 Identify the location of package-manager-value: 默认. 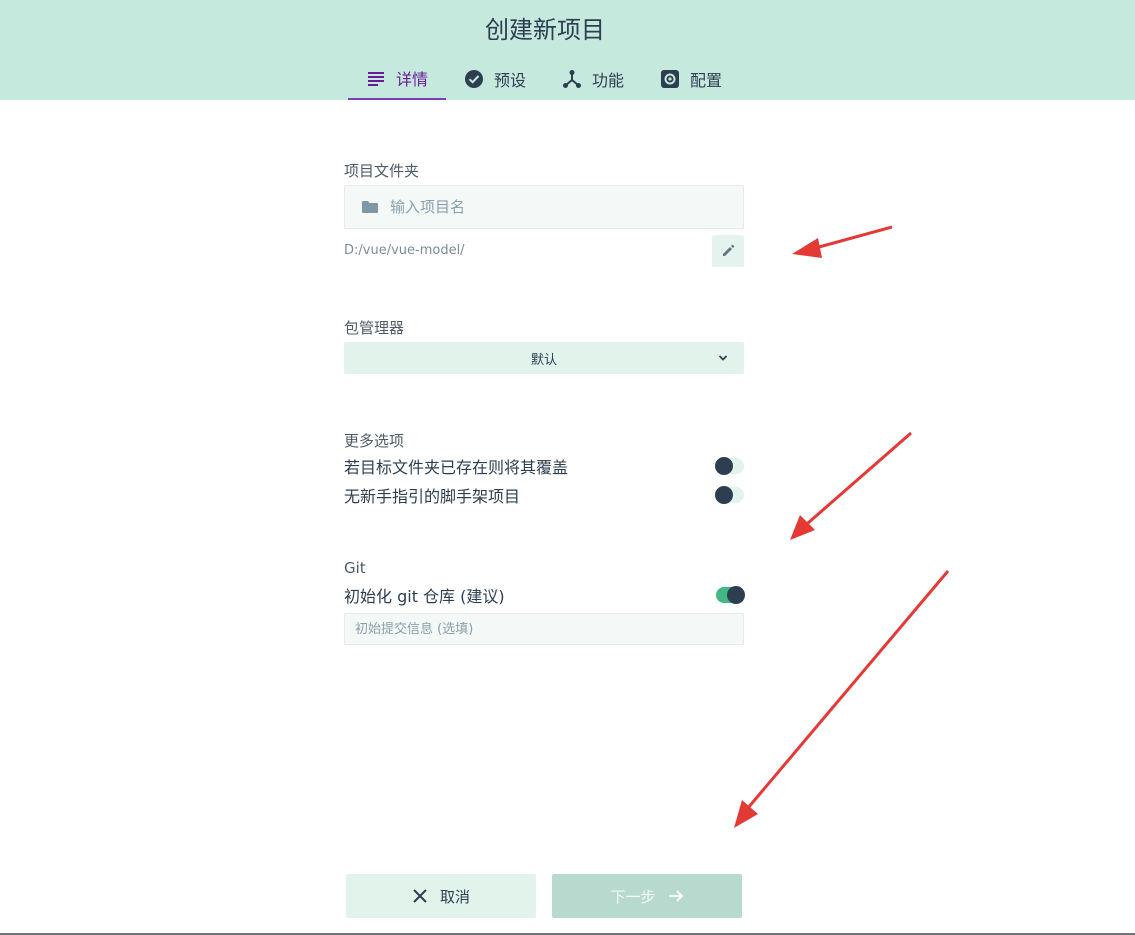
(543, 360).